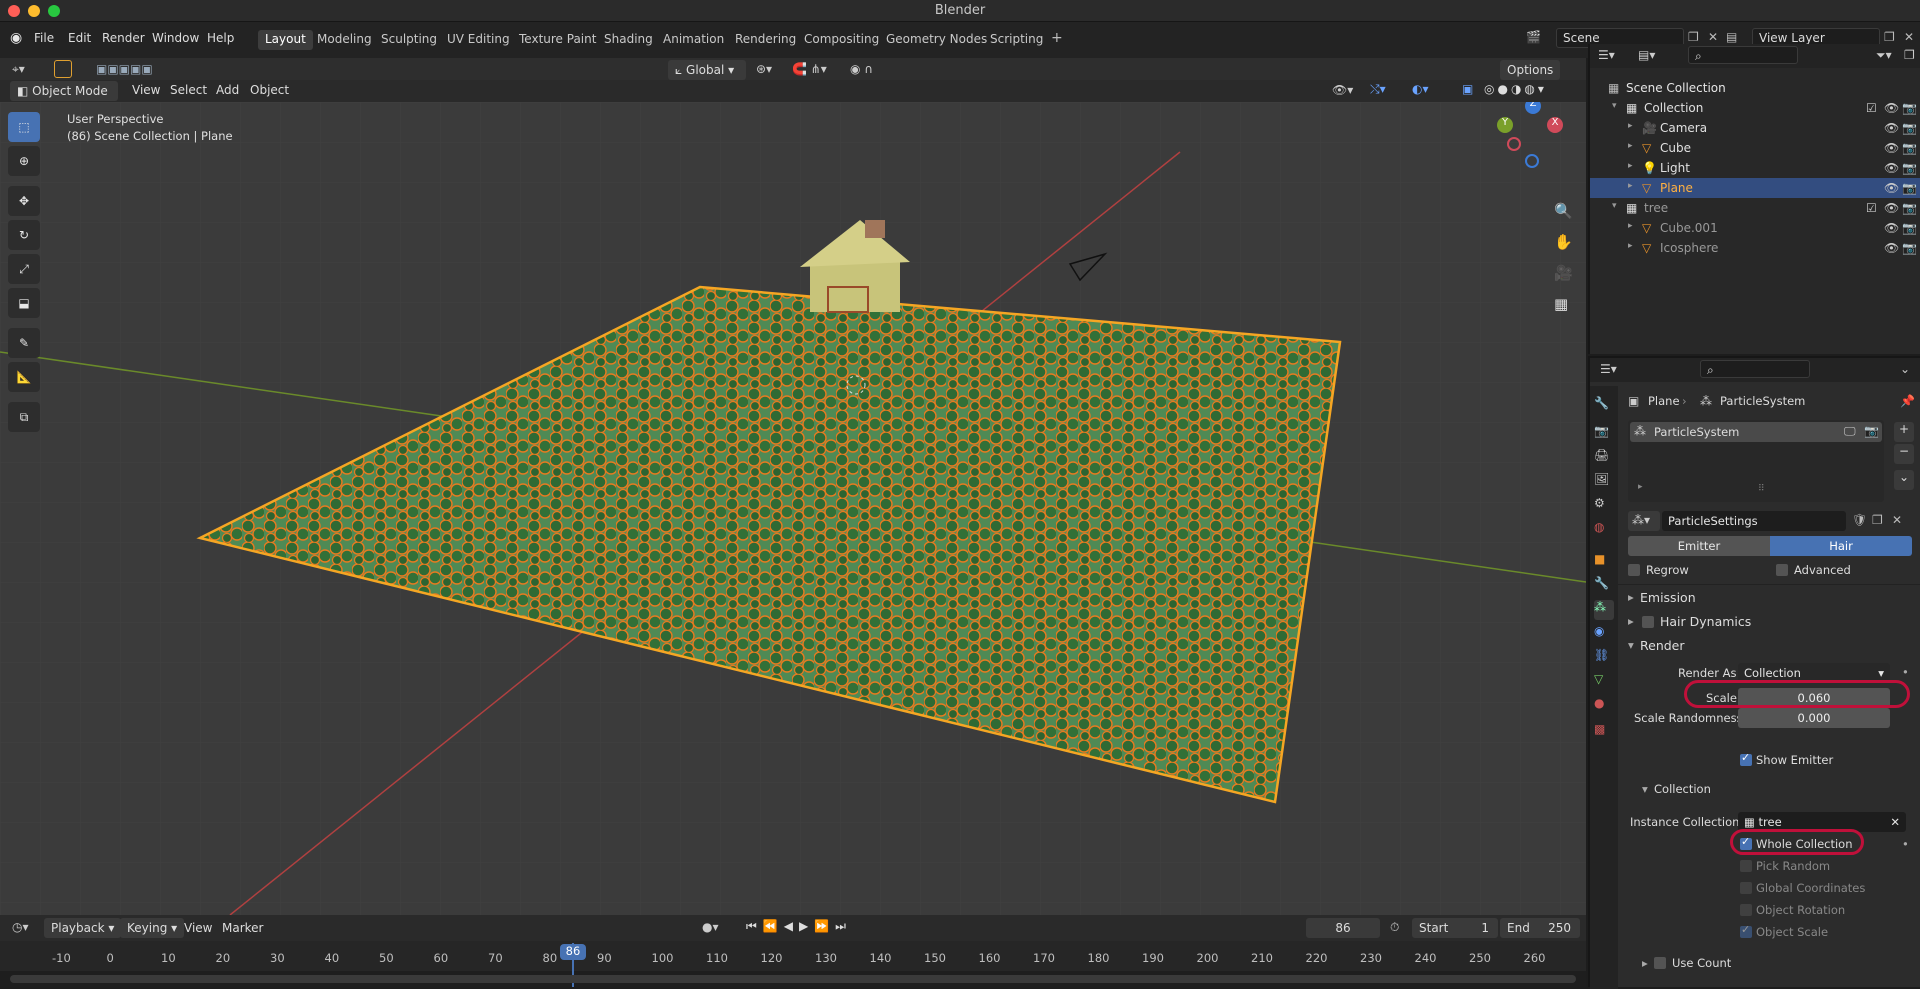 The image size is (1920, 989). I want to click on pin-icon: 📌, so click(1907, 401).